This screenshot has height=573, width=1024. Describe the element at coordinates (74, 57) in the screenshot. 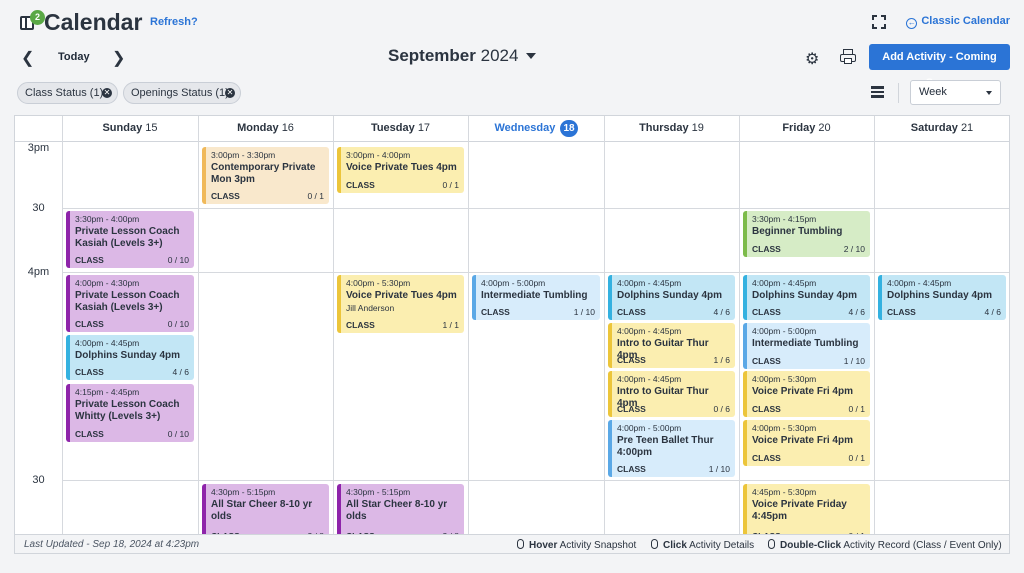

I see `today-button: Today` at that location.